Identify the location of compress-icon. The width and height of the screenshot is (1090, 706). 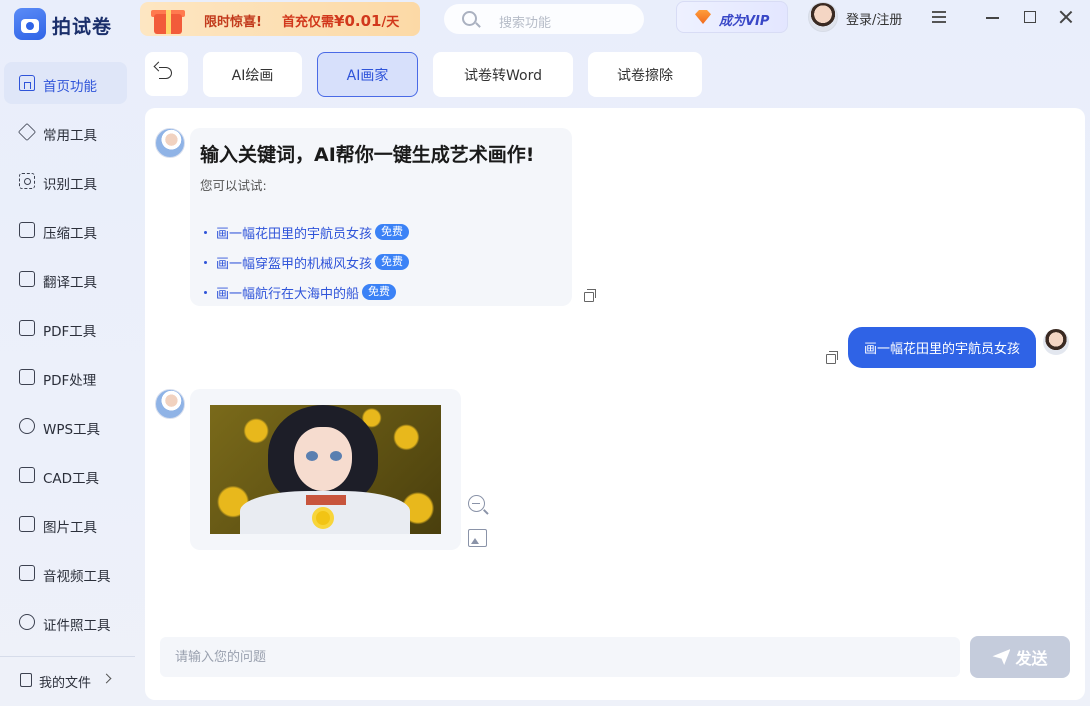
(27, 230).